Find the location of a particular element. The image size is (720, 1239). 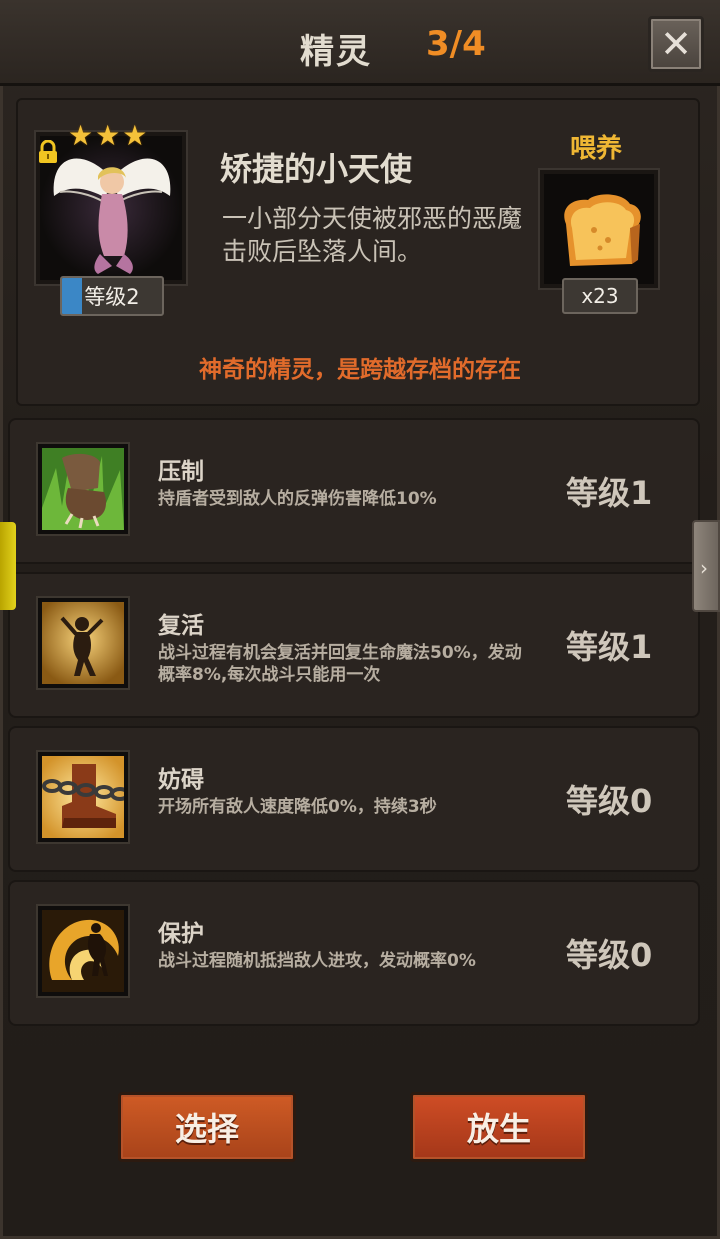

angel-icon is located at coordinates (111, 208).